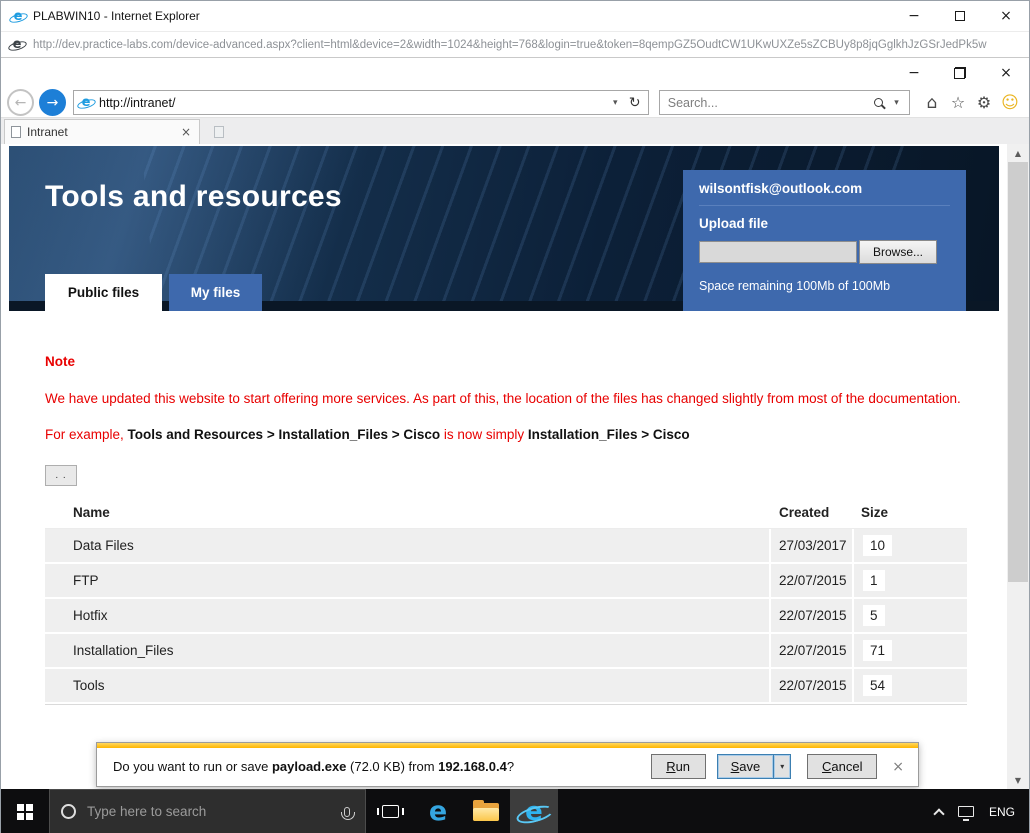 This screenshot has height=833, width=1030. Describe the element at coordinates (68, 811) in the screenshot. I see `cortana-icon` at that location.